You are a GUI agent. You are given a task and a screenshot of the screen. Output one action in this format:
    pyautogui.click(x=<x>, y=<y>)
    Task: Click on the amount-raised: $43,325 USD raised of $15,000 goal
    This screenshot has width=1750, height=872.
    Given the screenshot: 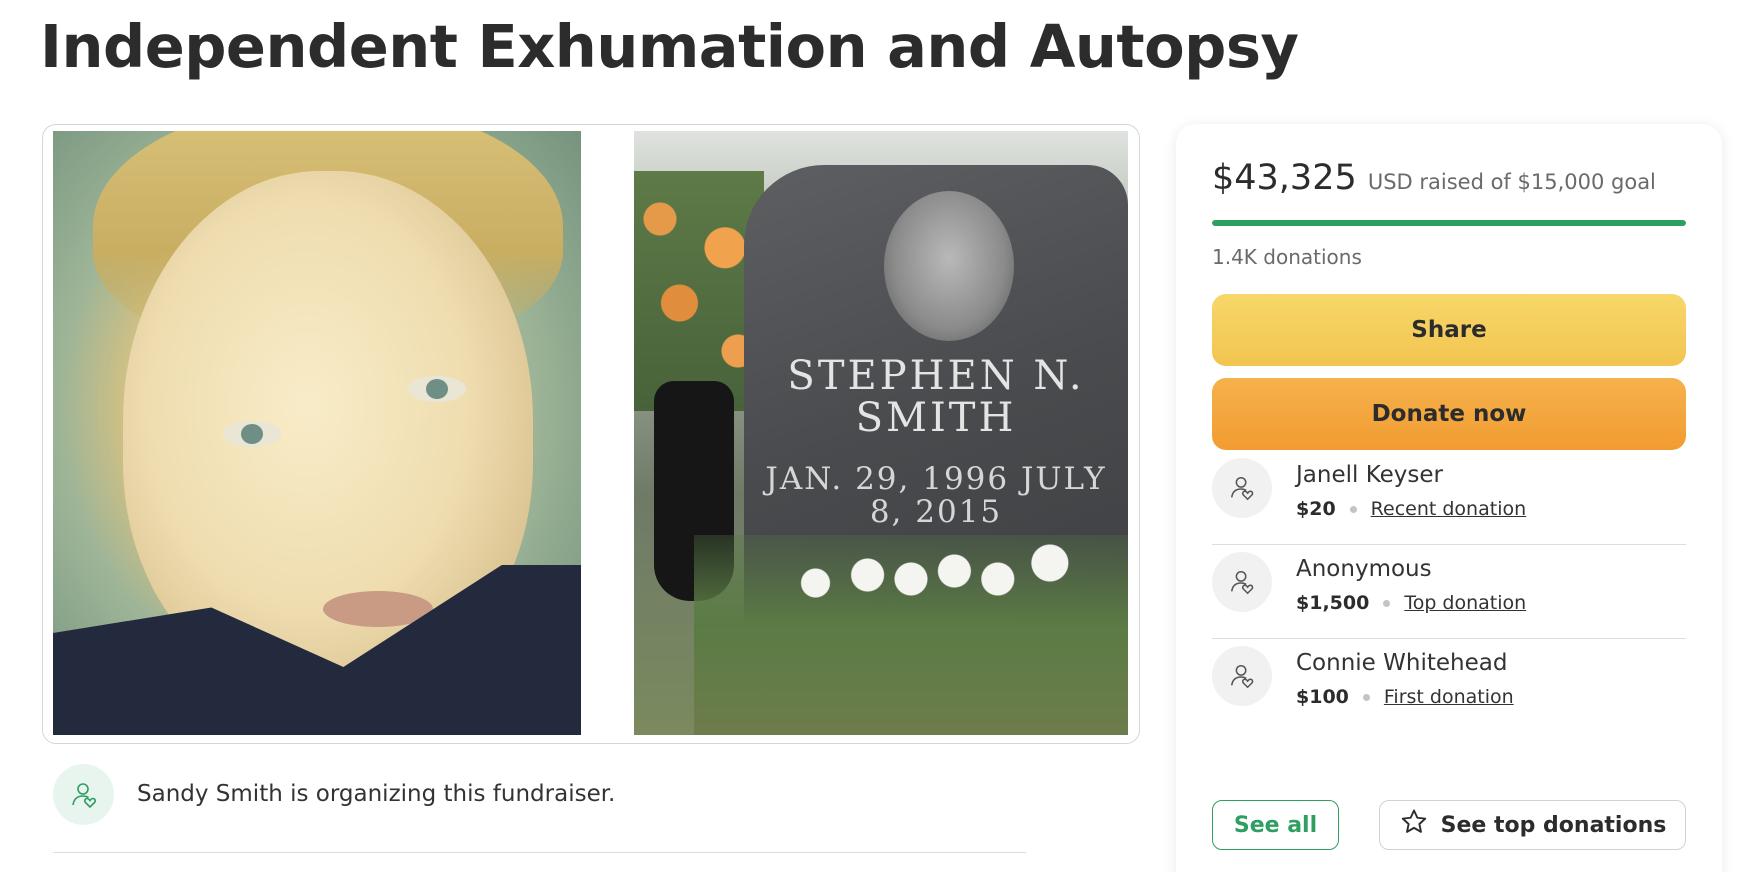 What is the action you would take?
    pyautogui.click(x=1434, y=178)
    